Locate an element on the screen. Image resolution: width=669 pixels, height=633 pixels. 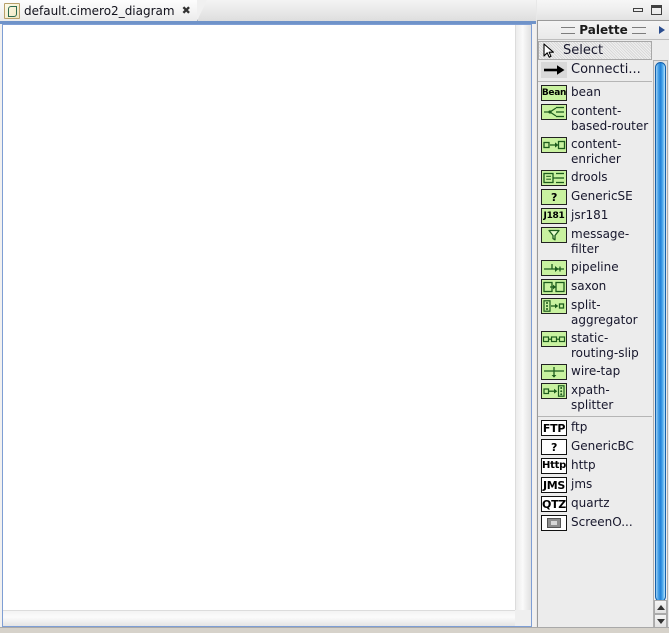
palette-item-label: content-enricher is located at coordinates (596, 151).